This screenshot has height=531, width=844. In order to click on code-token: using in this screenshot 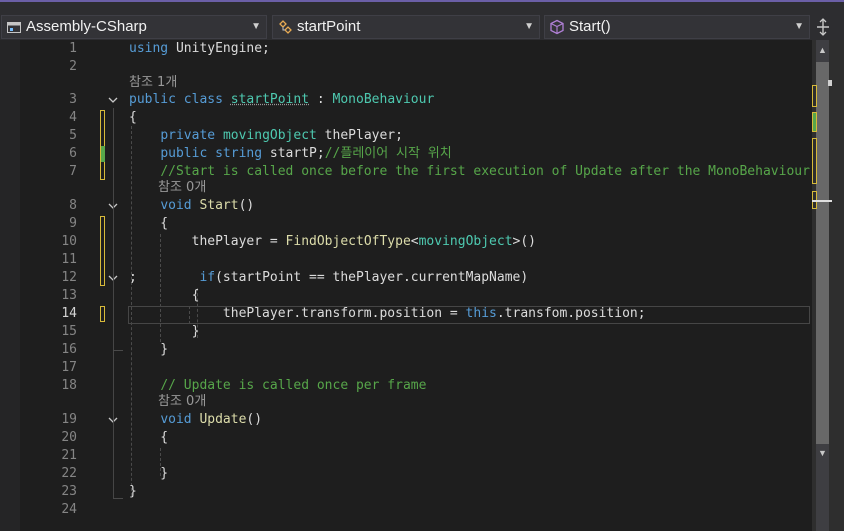, I will do `click(149, 48)`.